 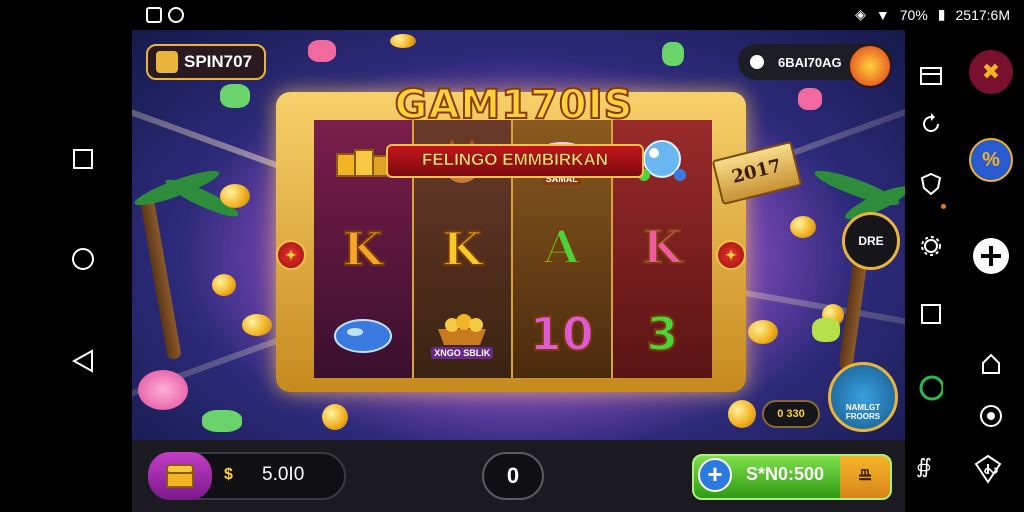 I want to click on left-navigation-bar, so click(x=66, y=271).